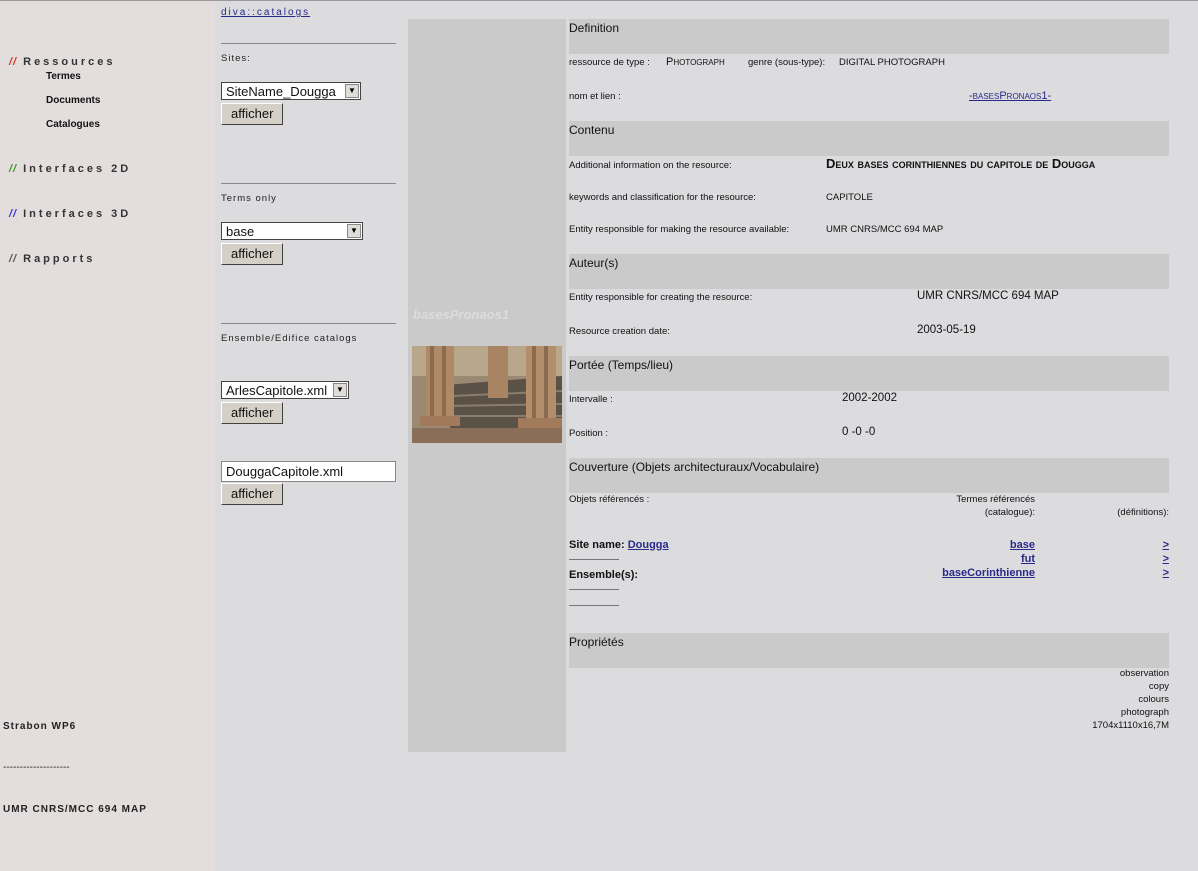 The image size is (1198, 871). What do you see at coordinates (869, 398) in the screenshot?
I see `interval-value: 2002-2002` at bounding box center [869, 398].